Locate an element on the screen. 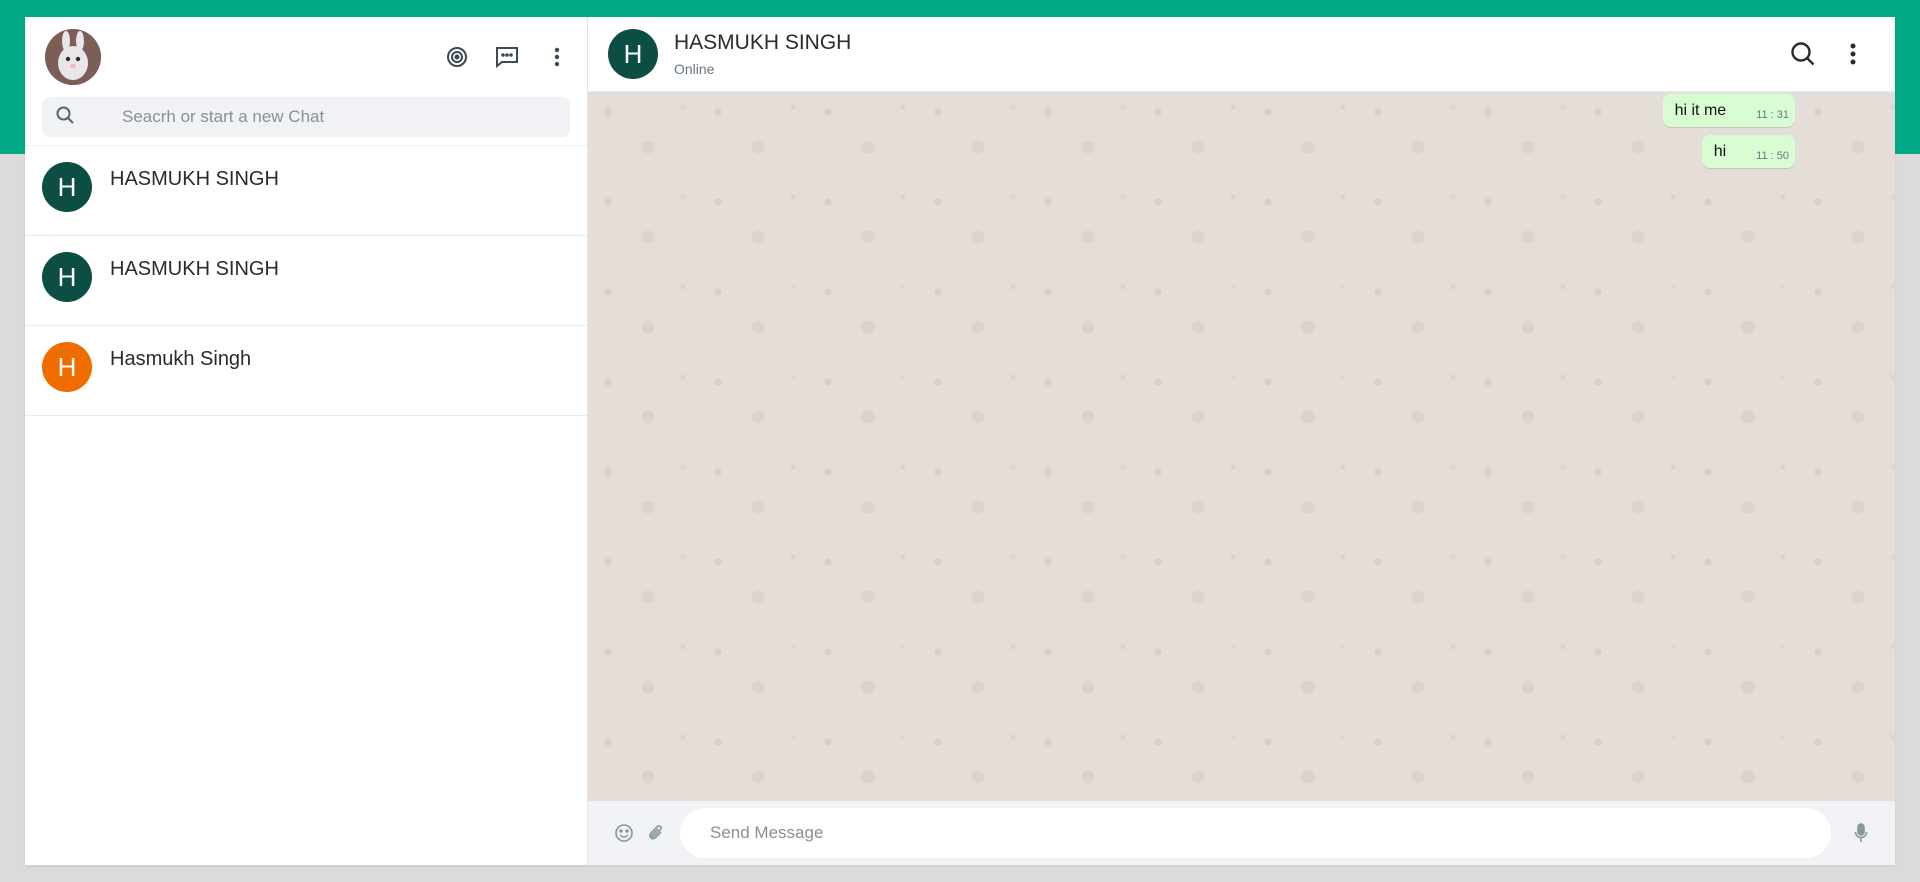  new-chat-icon is located at coordinates (507, 57).